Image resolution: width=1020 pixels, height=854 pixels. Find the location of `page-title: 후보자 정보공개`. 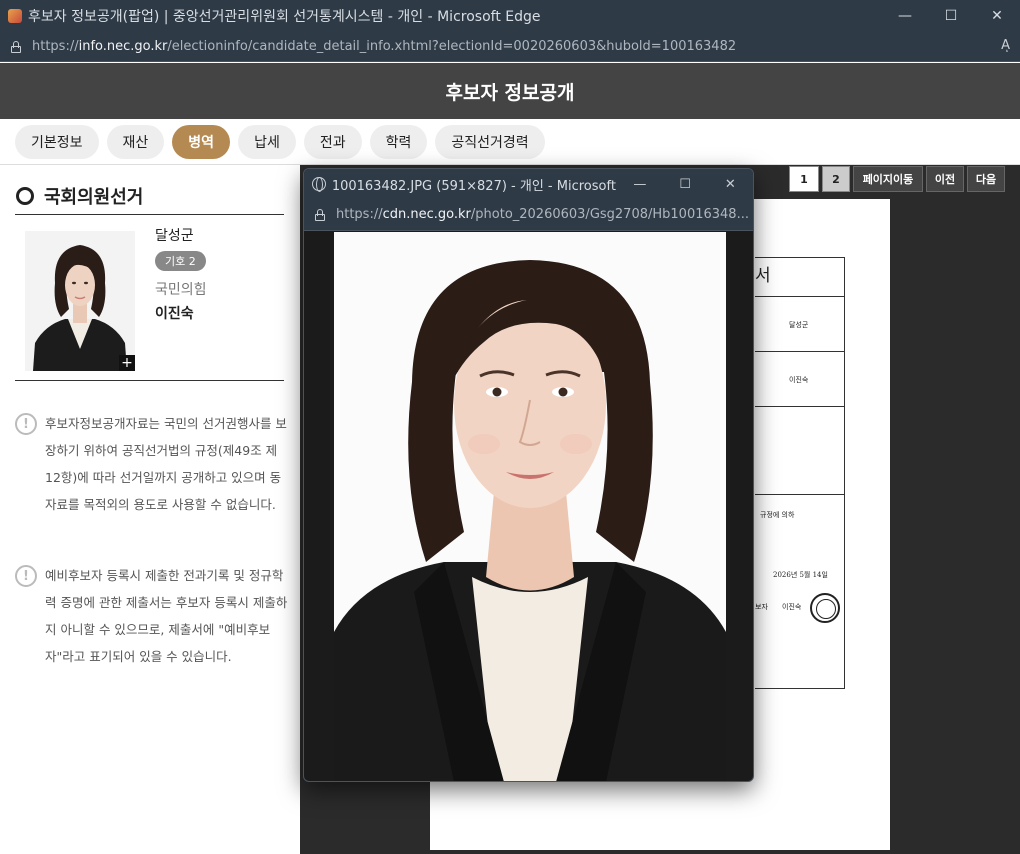

page-title: 후보자 정보공개 is located at coordinates (510, 92).